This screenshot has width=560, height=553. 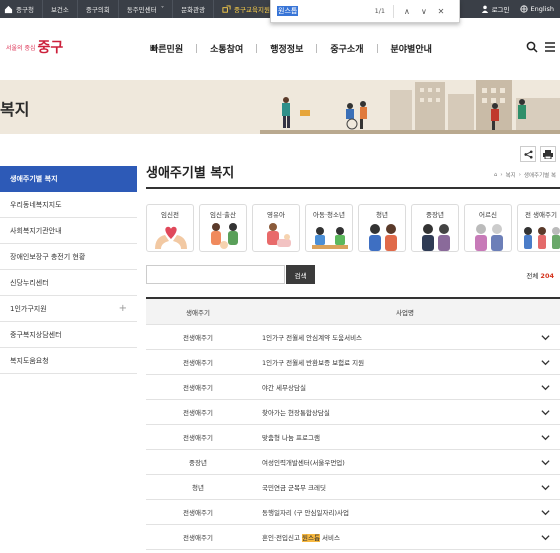 What do you see at coordinates (21, 9) in the screenshot?
I see `topbar-link-junggu: 중구청` at bounding box center [21, 9].